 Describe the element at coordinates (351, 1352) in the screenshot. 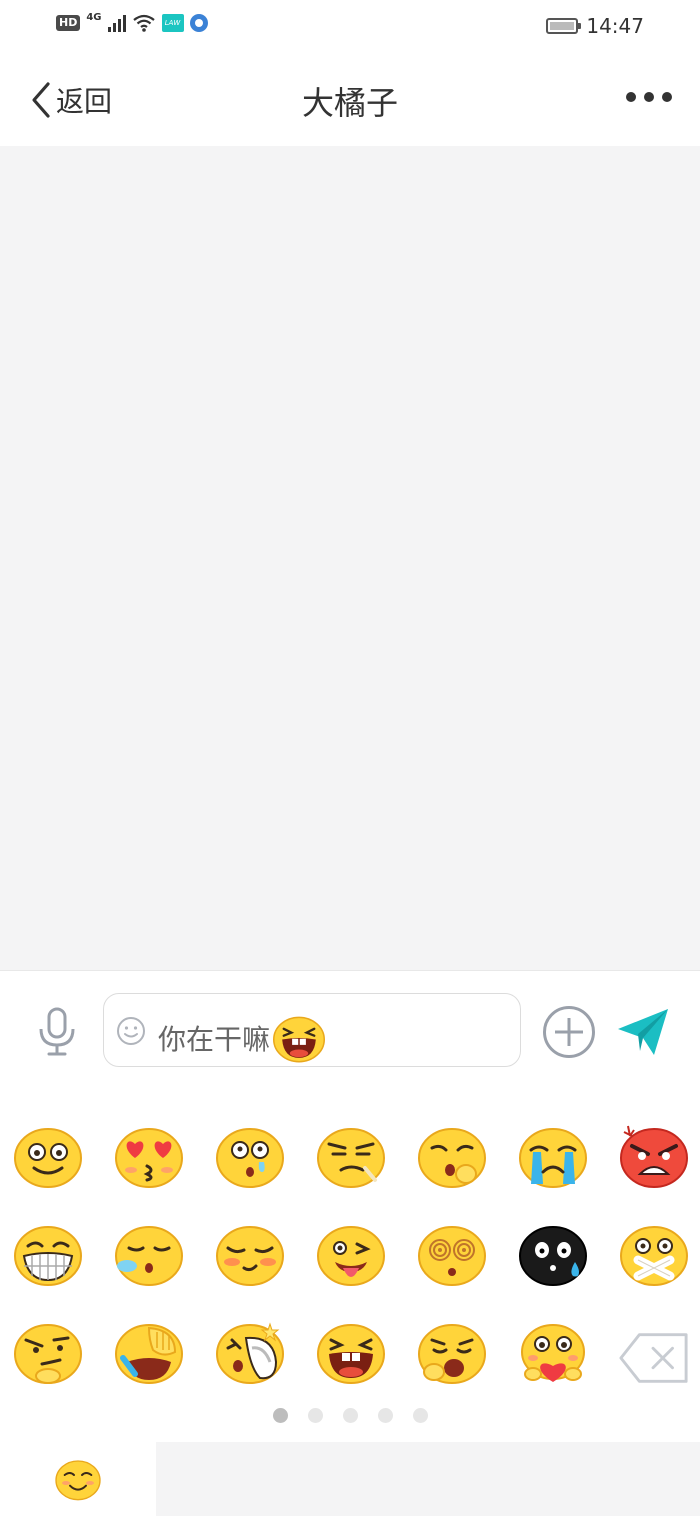

I see `emoji-laughing-buck-teeth` at that location.